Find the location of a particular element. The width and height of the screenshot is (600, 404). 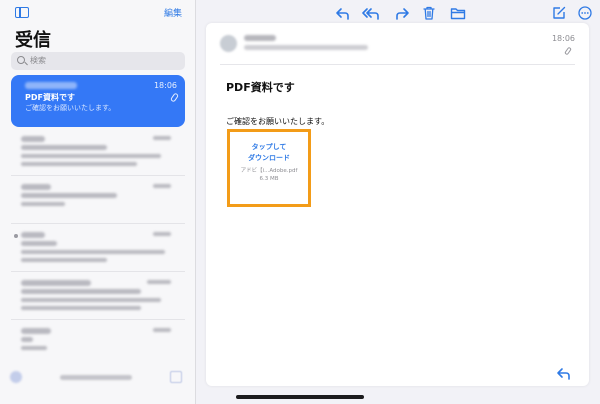

unread-indicator is located at coordinates (16, 236).